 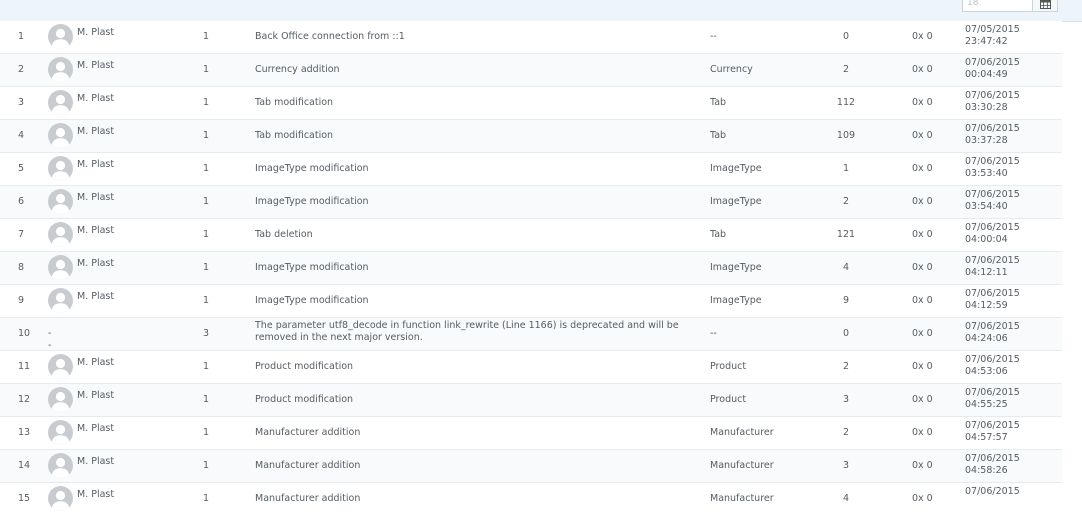 I want to click on calendar-button, so click(x=1045, y=6).